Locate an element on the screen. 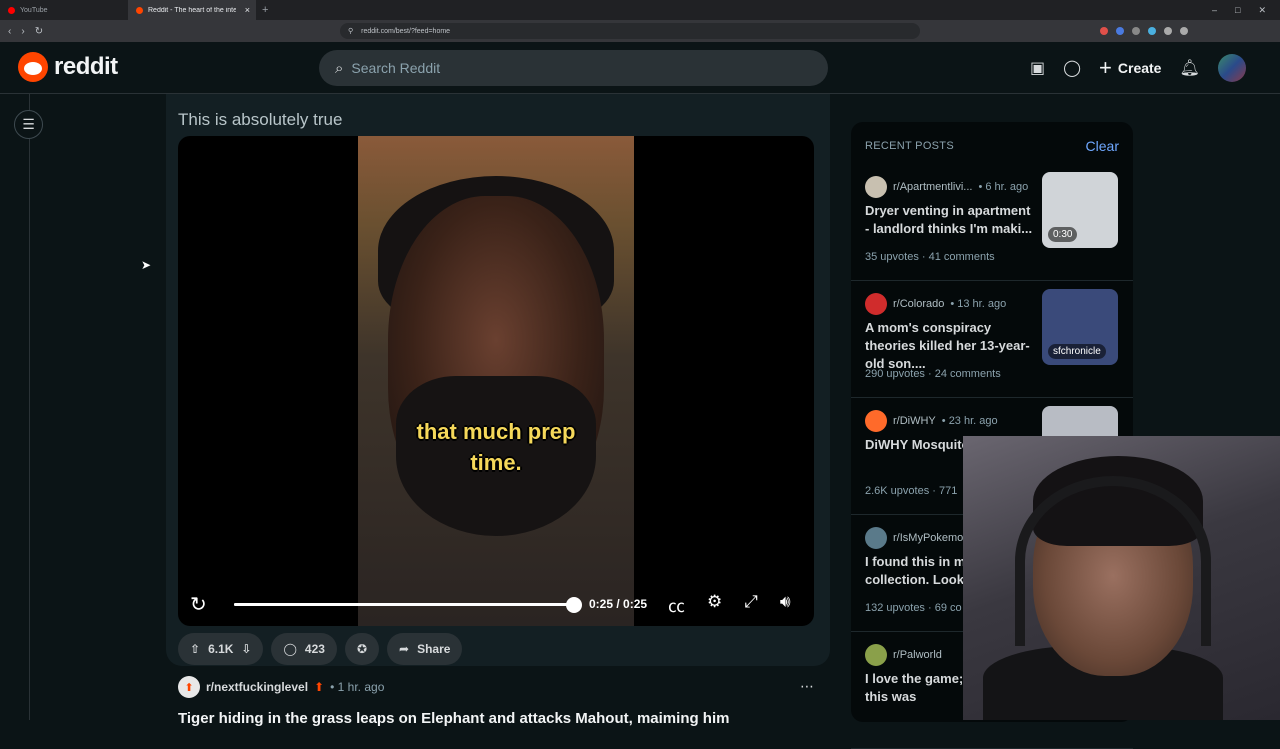 Image resolution: width=1280 pixels, height=749 pixels. extensions-area is located at coordinates (1144, 31).